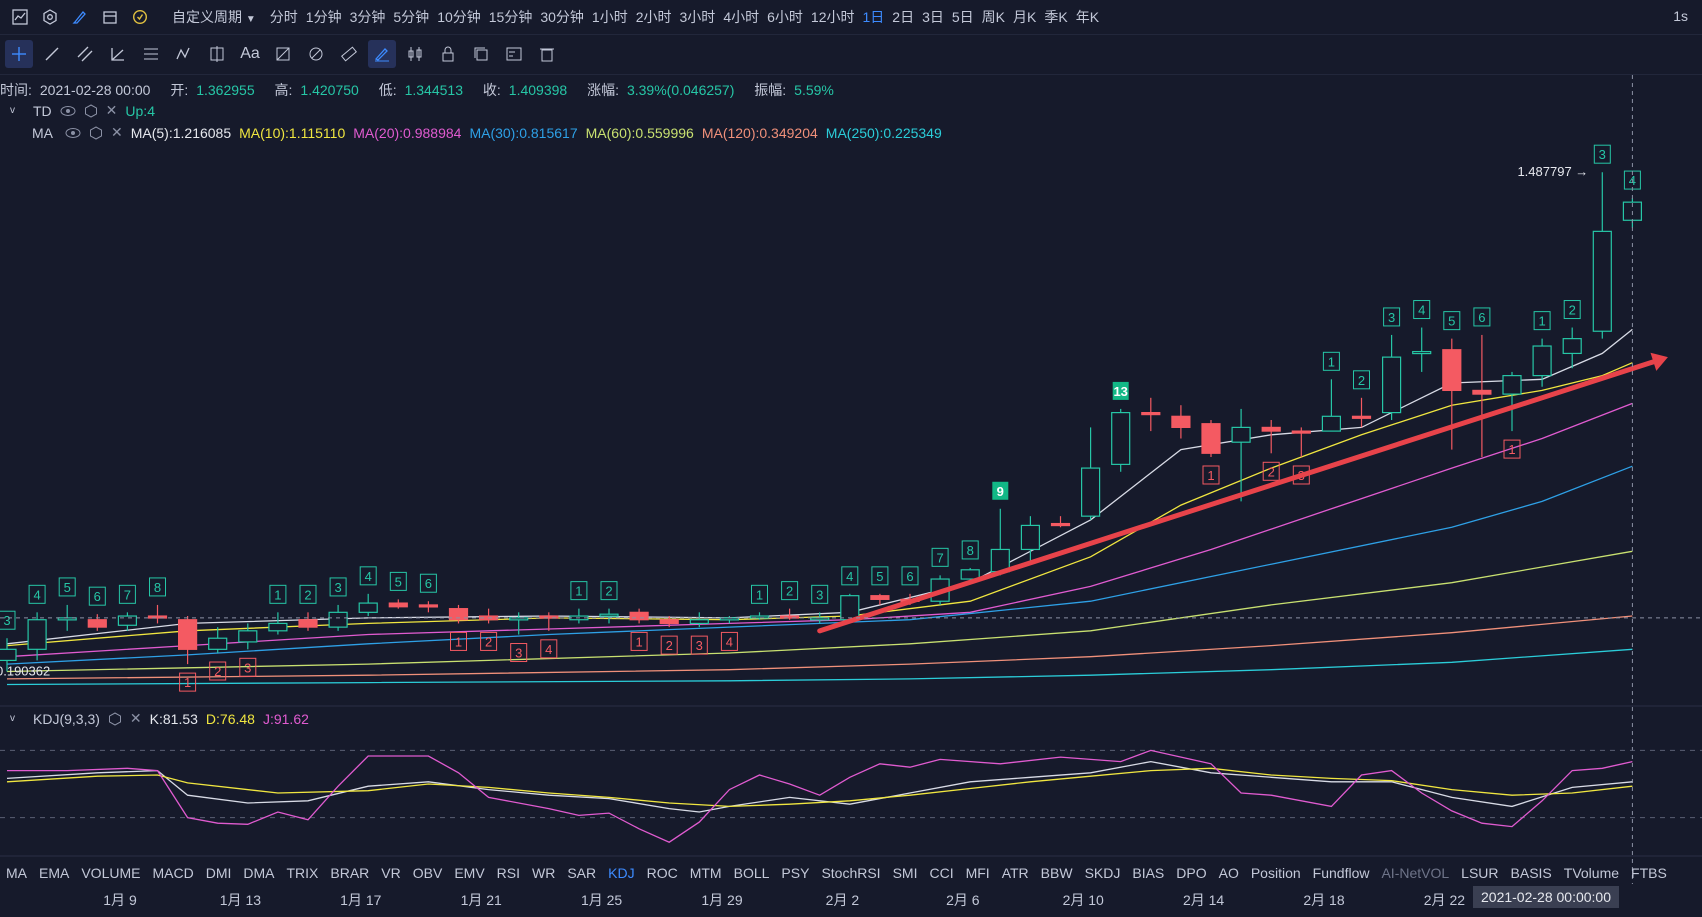 This screenshot has height=917, width=1702. Describe the element at coordinates (491, 90) in the screenshot. I see `close-label: 收:` at that location.